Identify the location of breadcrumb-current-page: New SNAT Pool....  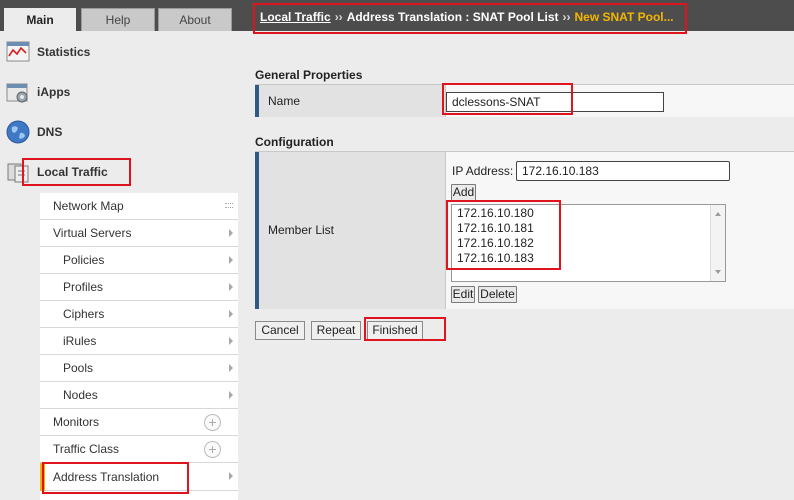
(624, 17).